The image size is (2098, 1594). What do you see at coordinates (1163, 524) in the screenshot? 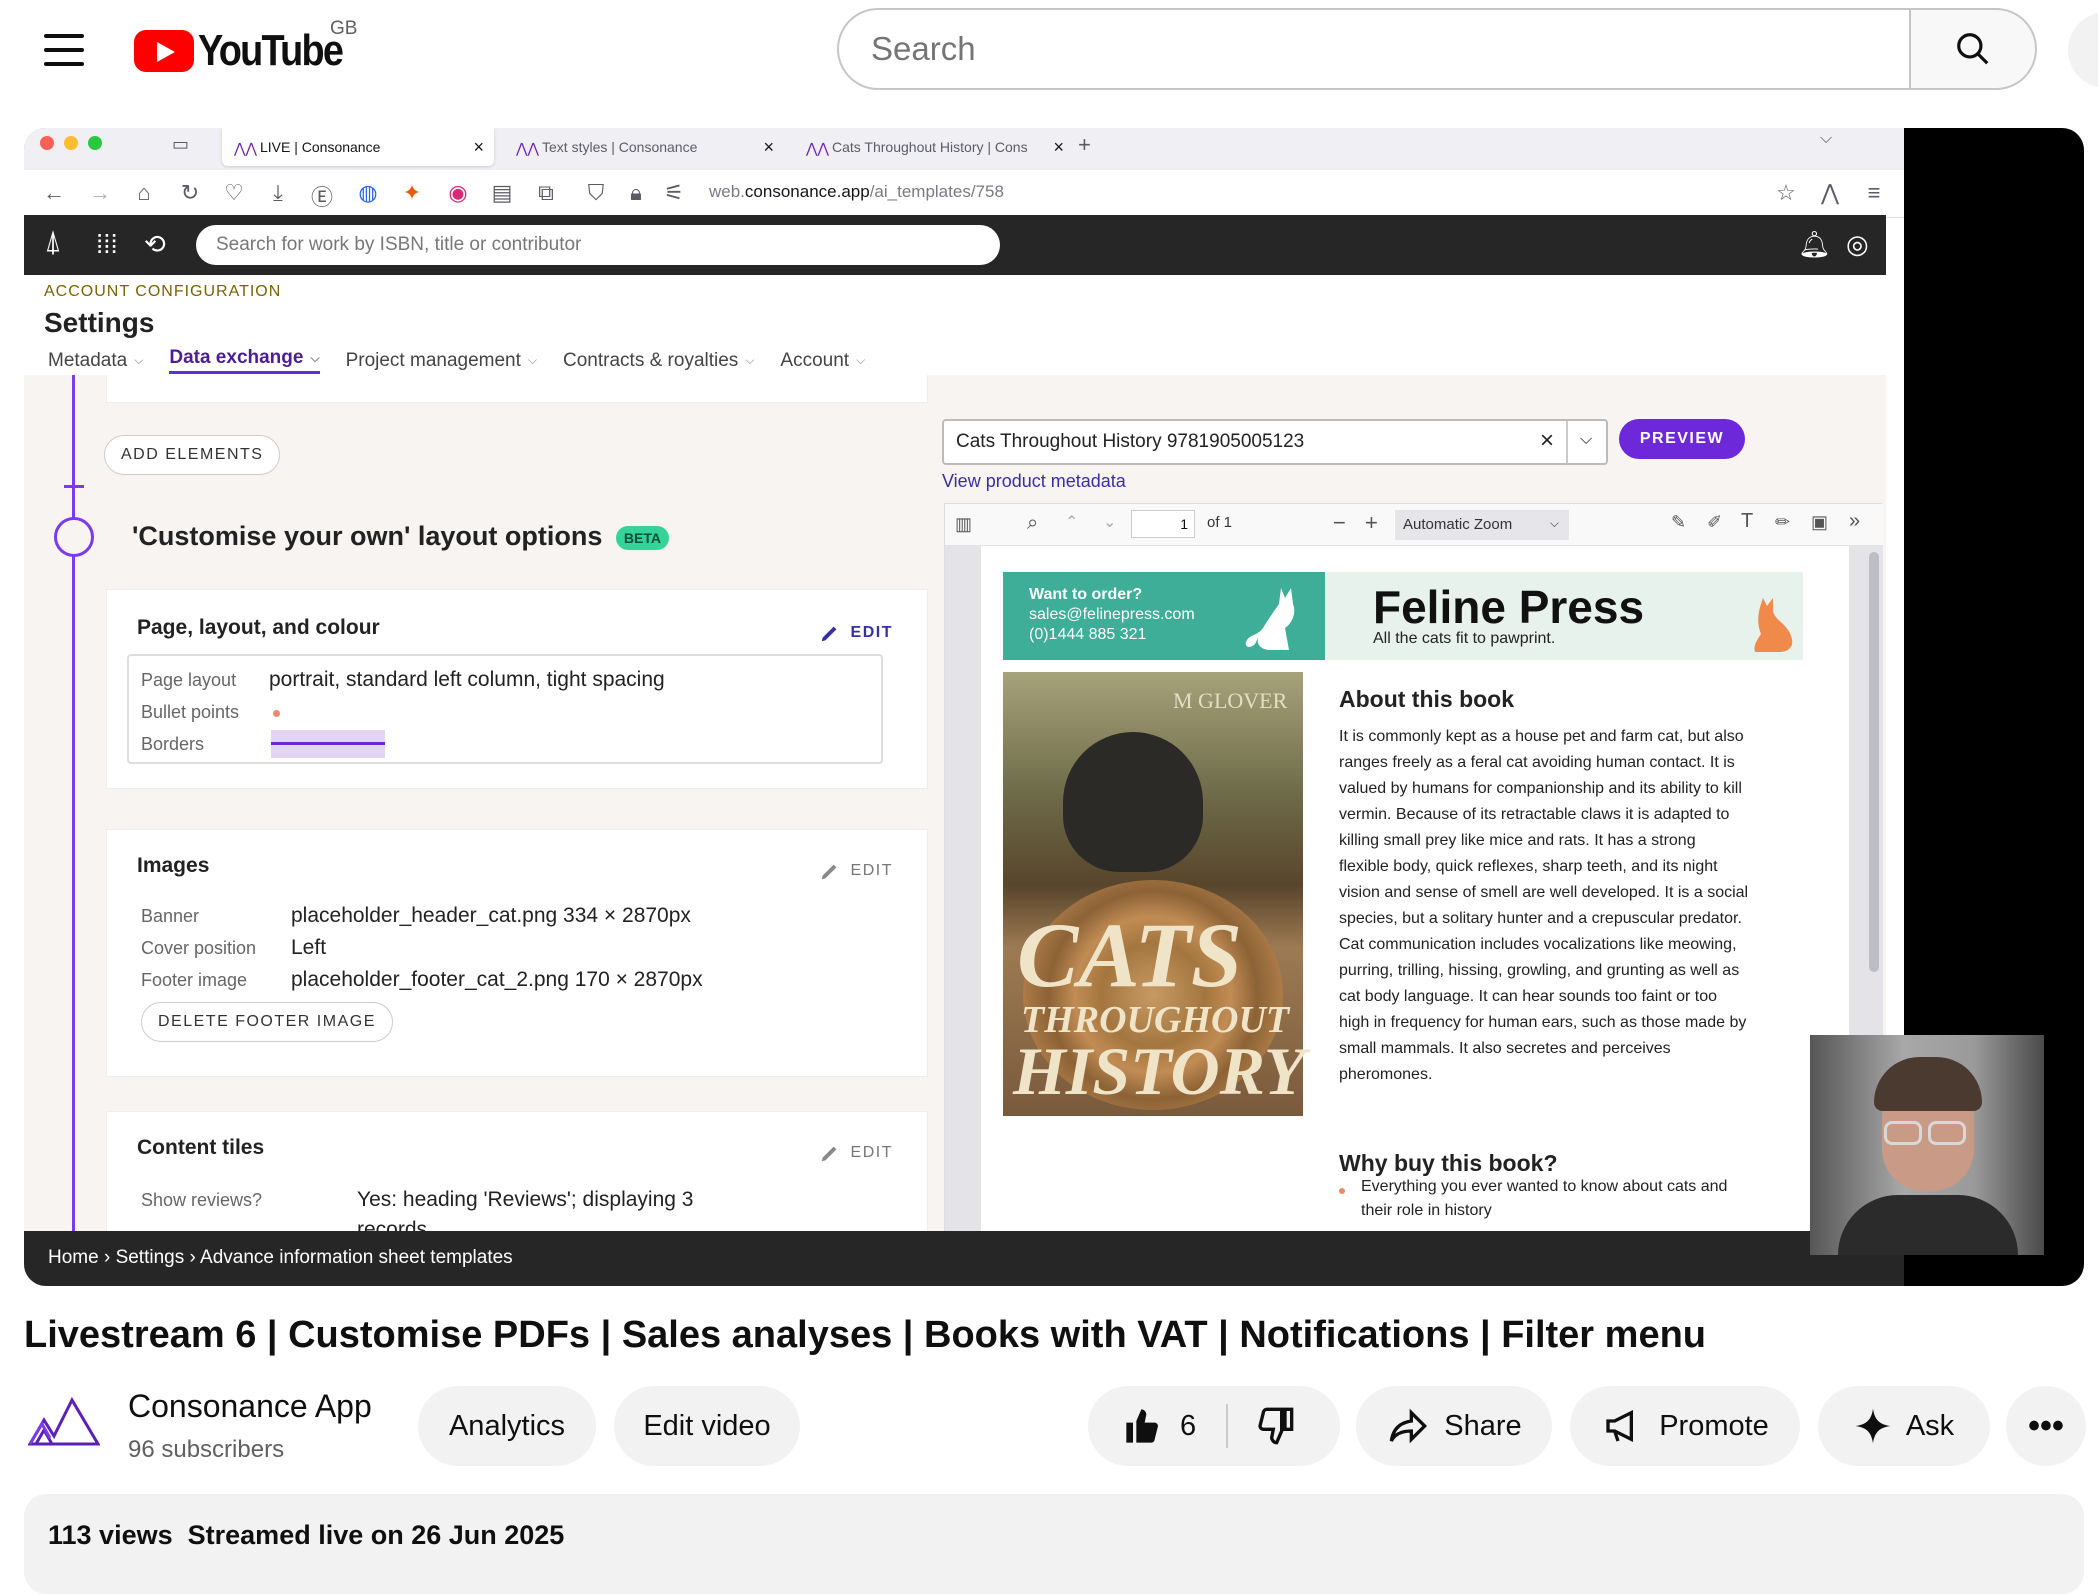
I see `pdf-page-number-input: 1` at bounding box center [1163, 524].